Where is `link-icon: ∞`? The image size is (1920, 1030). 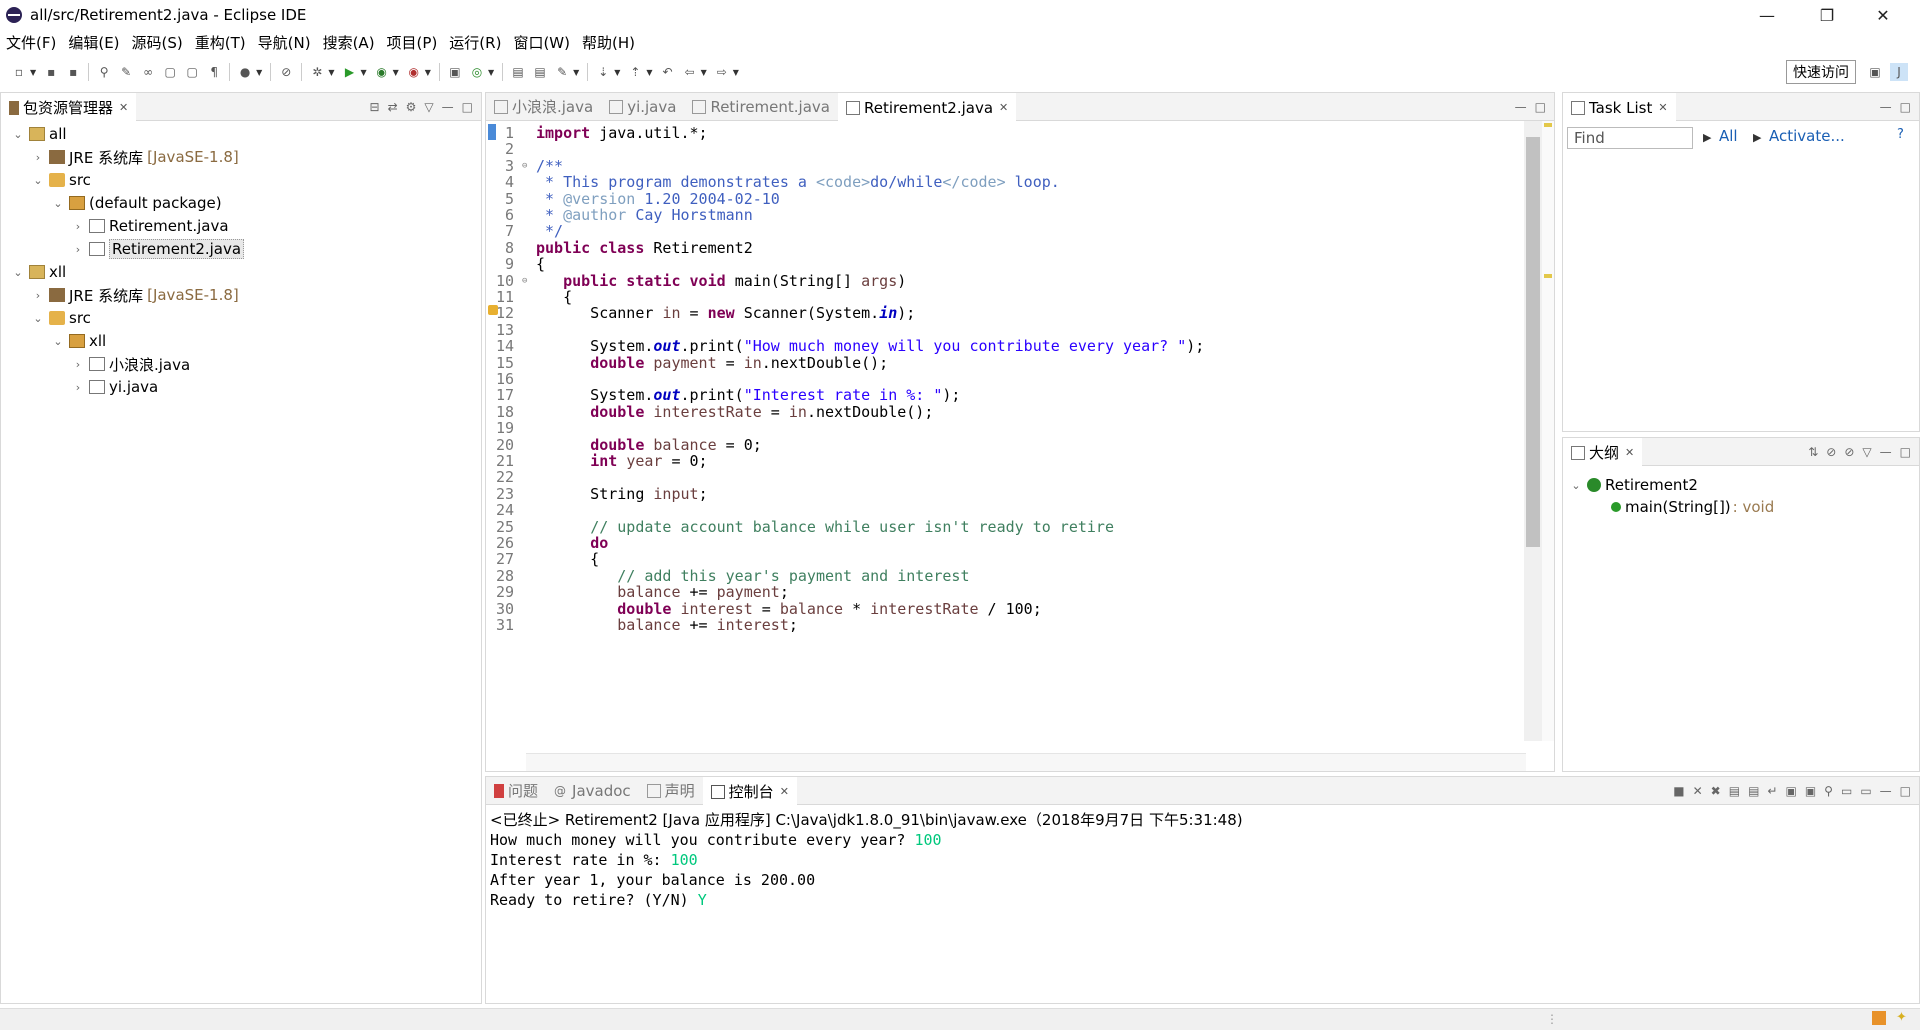
link-icon: ∞ is located at coordinates (148, 72).